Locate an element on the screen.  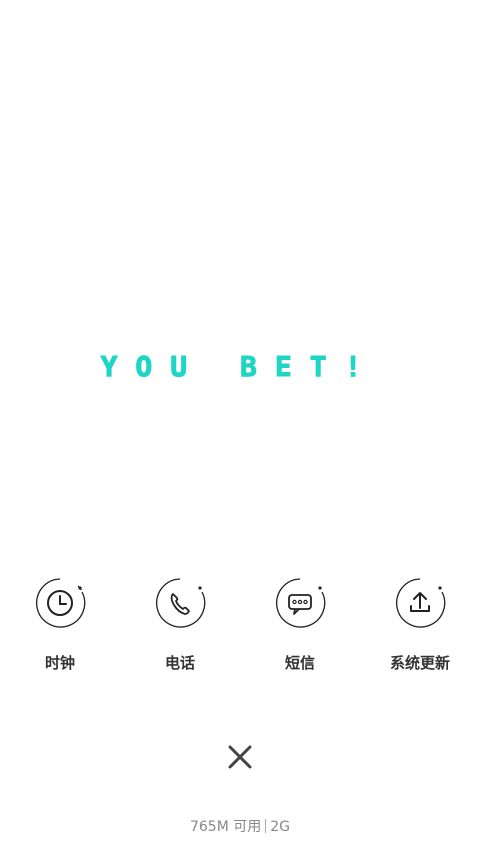
recent-apps-row: 时钟 电话 短信 系统更新 is located at coordinates (240, 624).